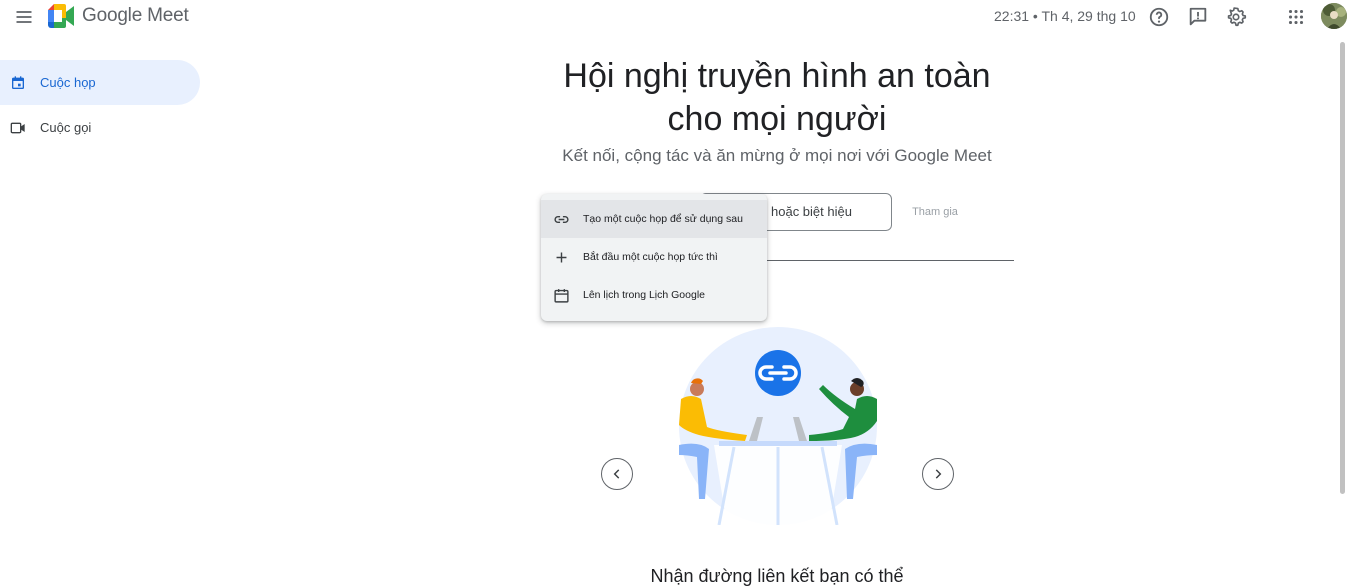  What do you see at coordinates (100, 127) in the screenshot?
I see `sidebar-item-calls: Cuộc gọi` at bounding box center [100, 127].